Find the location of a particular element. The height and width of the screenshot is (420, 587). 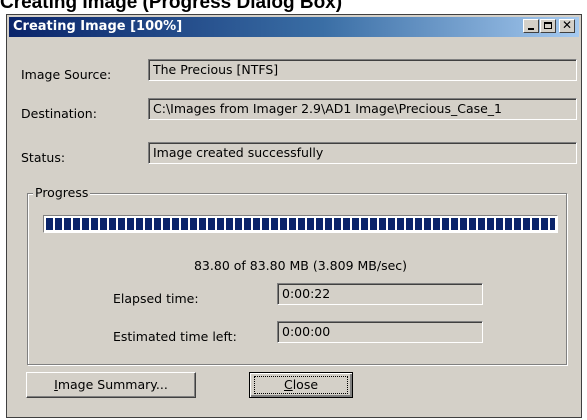

page-caption: Creating Image (Progress Dialog Box) is located at coordinates (171, 6).